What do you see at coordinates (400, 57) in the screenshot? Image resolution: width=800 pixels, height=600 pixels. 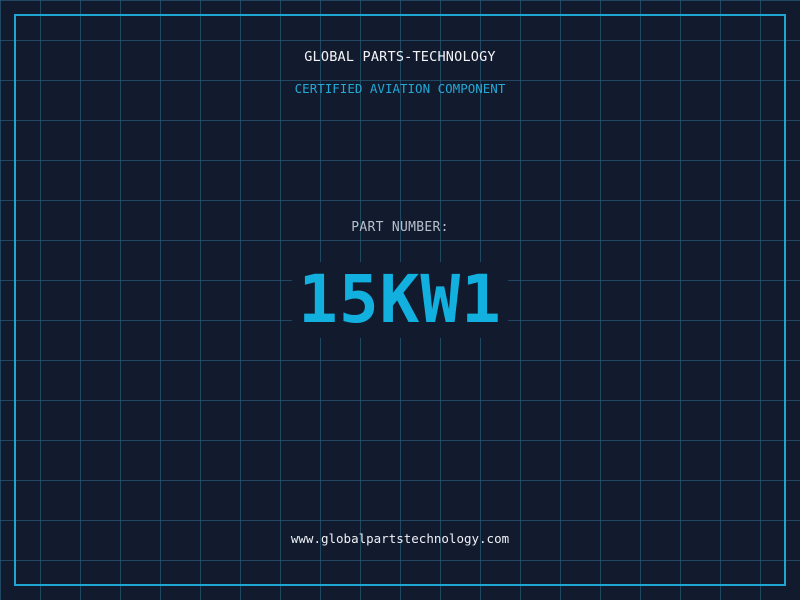 I see `company-name: GLOBAL PARTS-TECHNOLOGY` at bounding box center [400, 57].